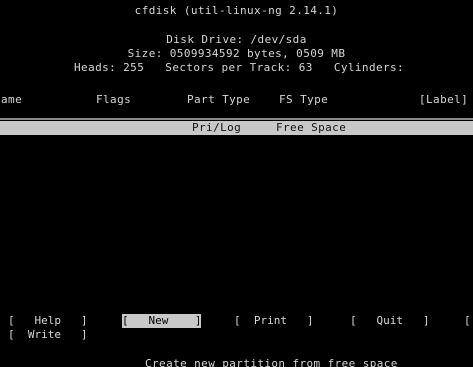  What do you see at coordinates (271, 362) in the screenshot?
I see `status-message: Create new partition from free space` at bounding box center [271, 362].